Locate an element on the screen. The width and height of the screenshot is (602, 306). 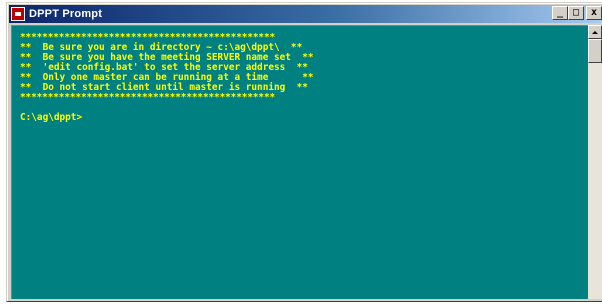
scroll-up-button is located at coordinates (595, 32).